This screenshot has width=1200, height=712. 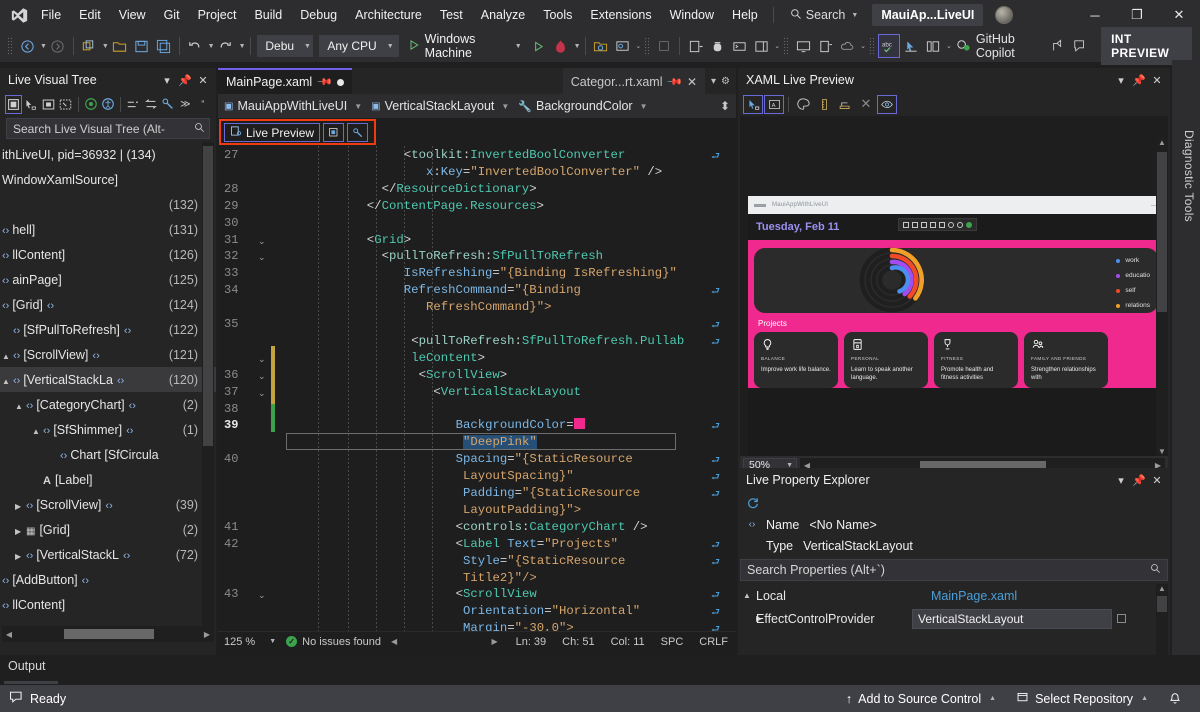 I want to click on menu-build: Build, so click(x=268, y=15).